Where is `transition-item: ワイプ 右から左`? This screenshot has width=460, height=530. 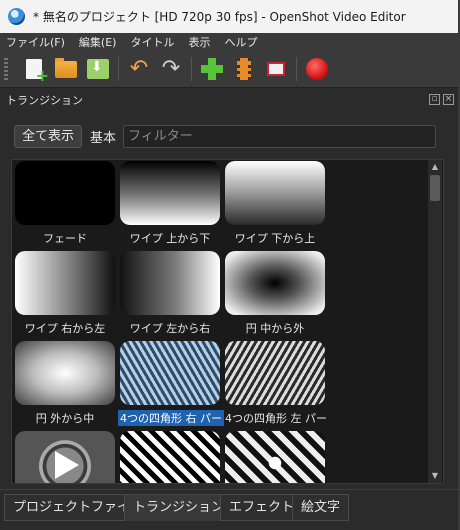 transition-item: ワイプ 右から左 is located at coordinates (65, 293).